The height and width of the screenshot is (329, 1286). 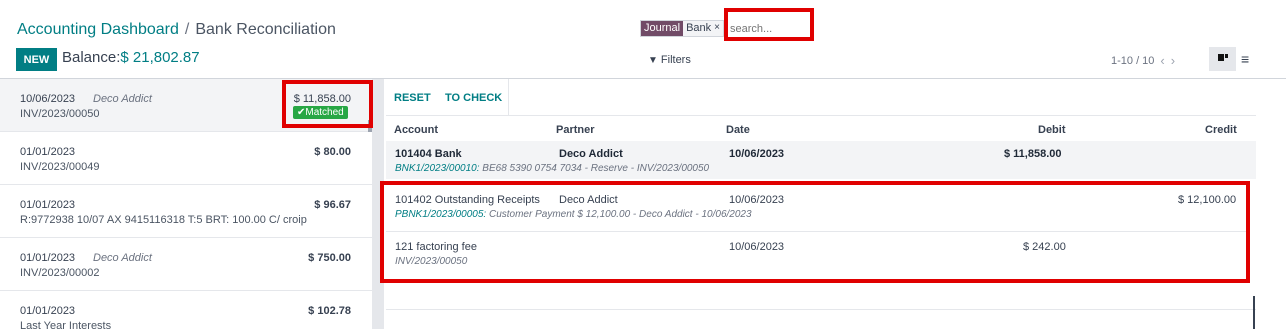 What do you see at coordinates (738, 130) in the screenshot?
I see `column-date: Date` at bounding box center [738, 130].